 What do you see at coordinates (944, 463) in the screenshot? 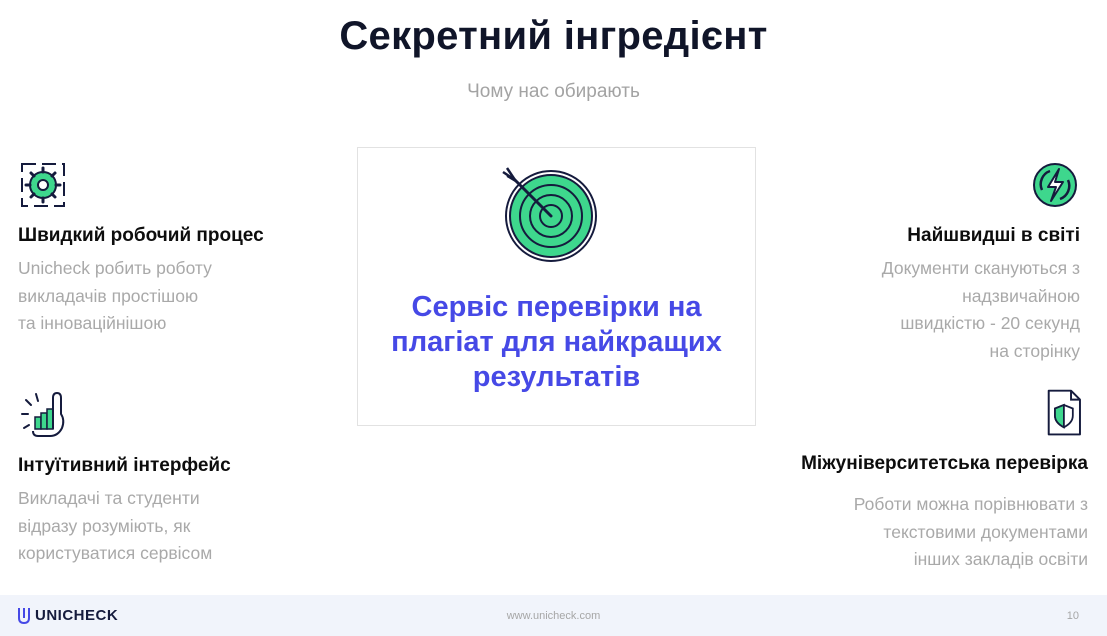
I see `feature-title: Міжуніверситетська перевірка` at bounding box center [944, 463].